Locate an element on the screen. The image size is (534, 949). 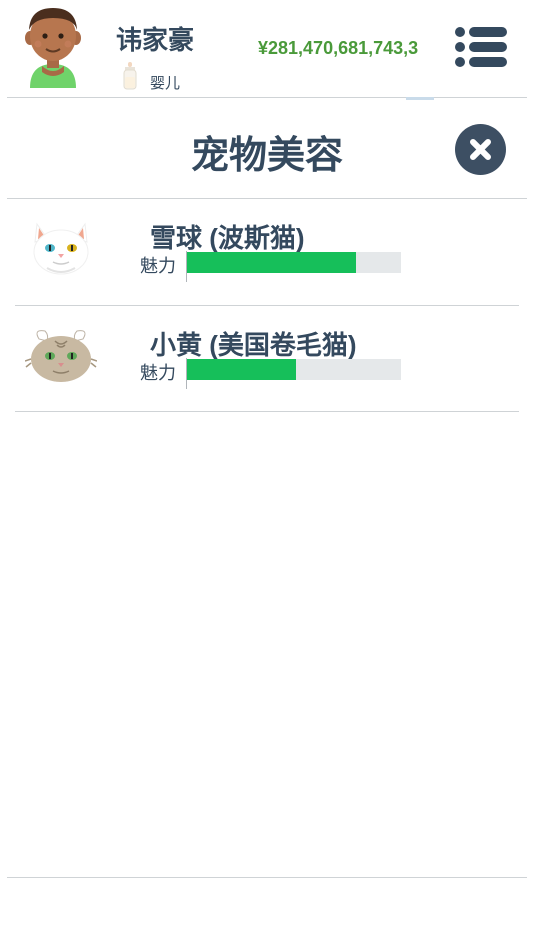
avatar is located at coordinates (53, 47).